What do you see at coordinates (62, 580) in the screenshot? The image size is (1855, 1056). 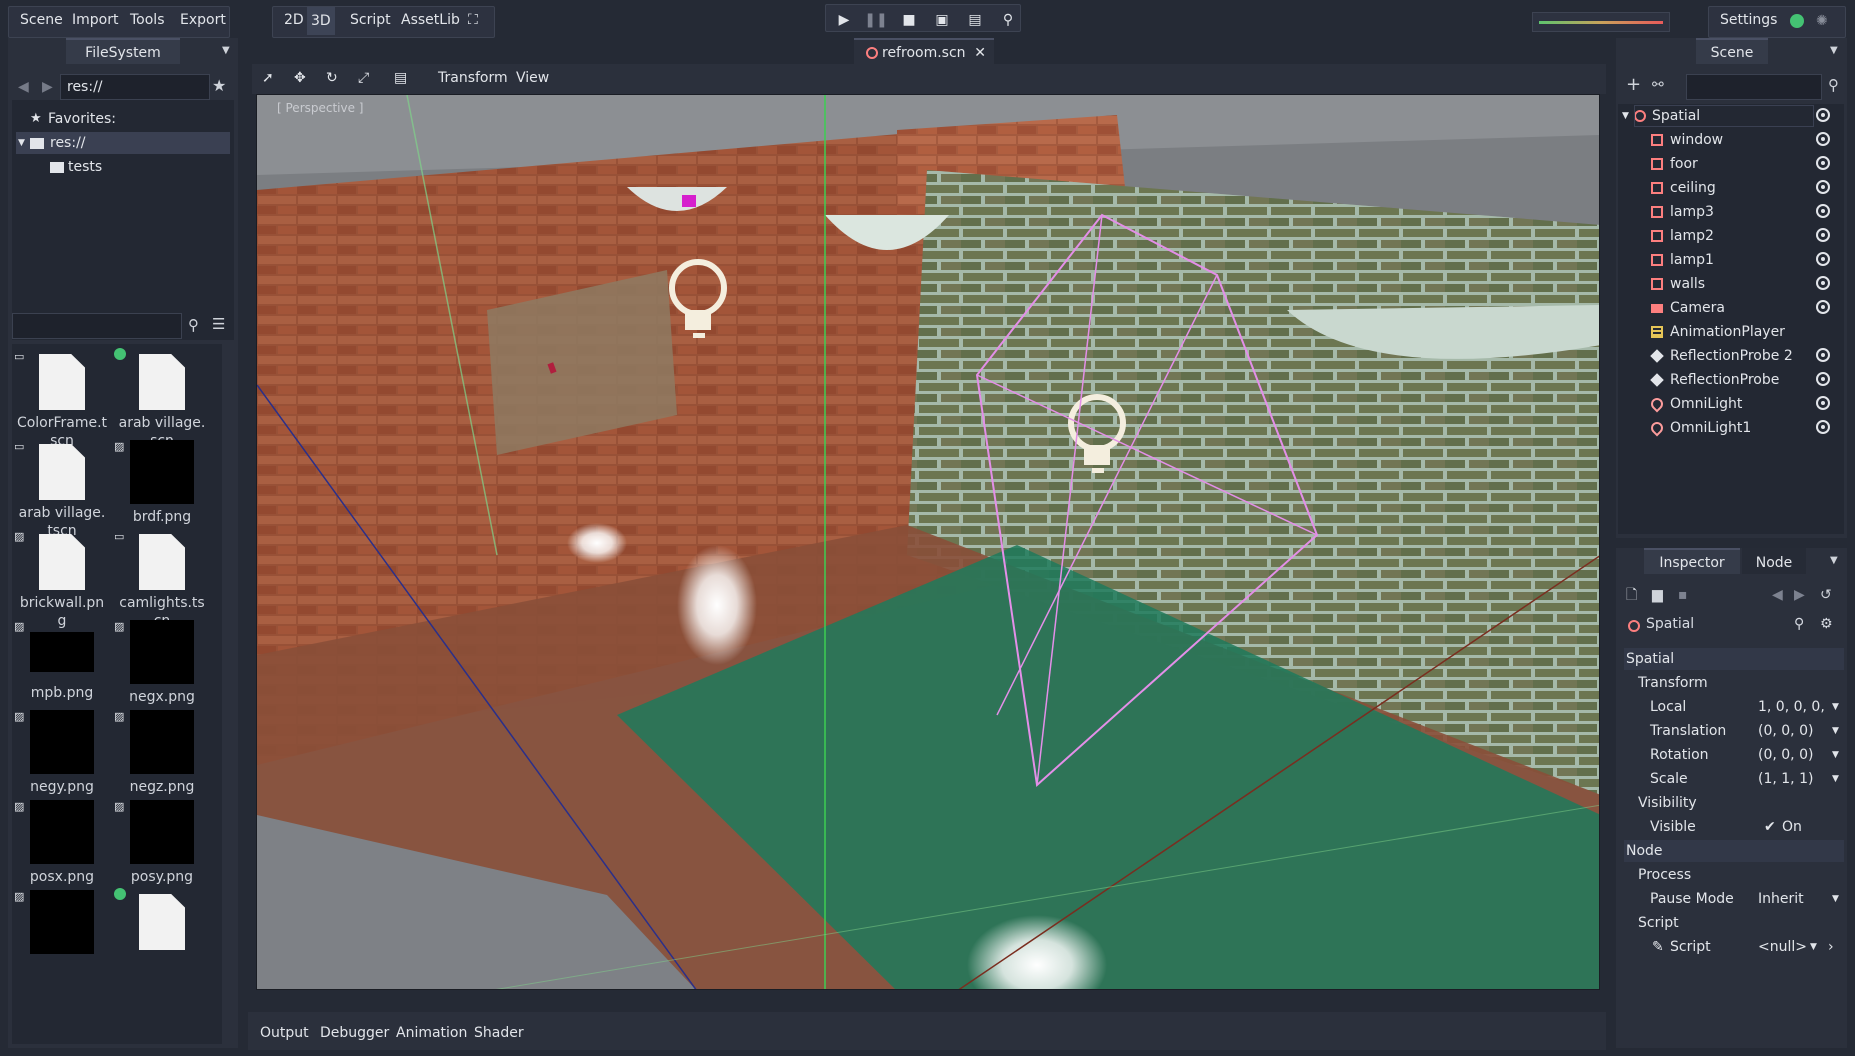 I see `file-item: ▨ brickwall.png` at bounding box center [62, 580].